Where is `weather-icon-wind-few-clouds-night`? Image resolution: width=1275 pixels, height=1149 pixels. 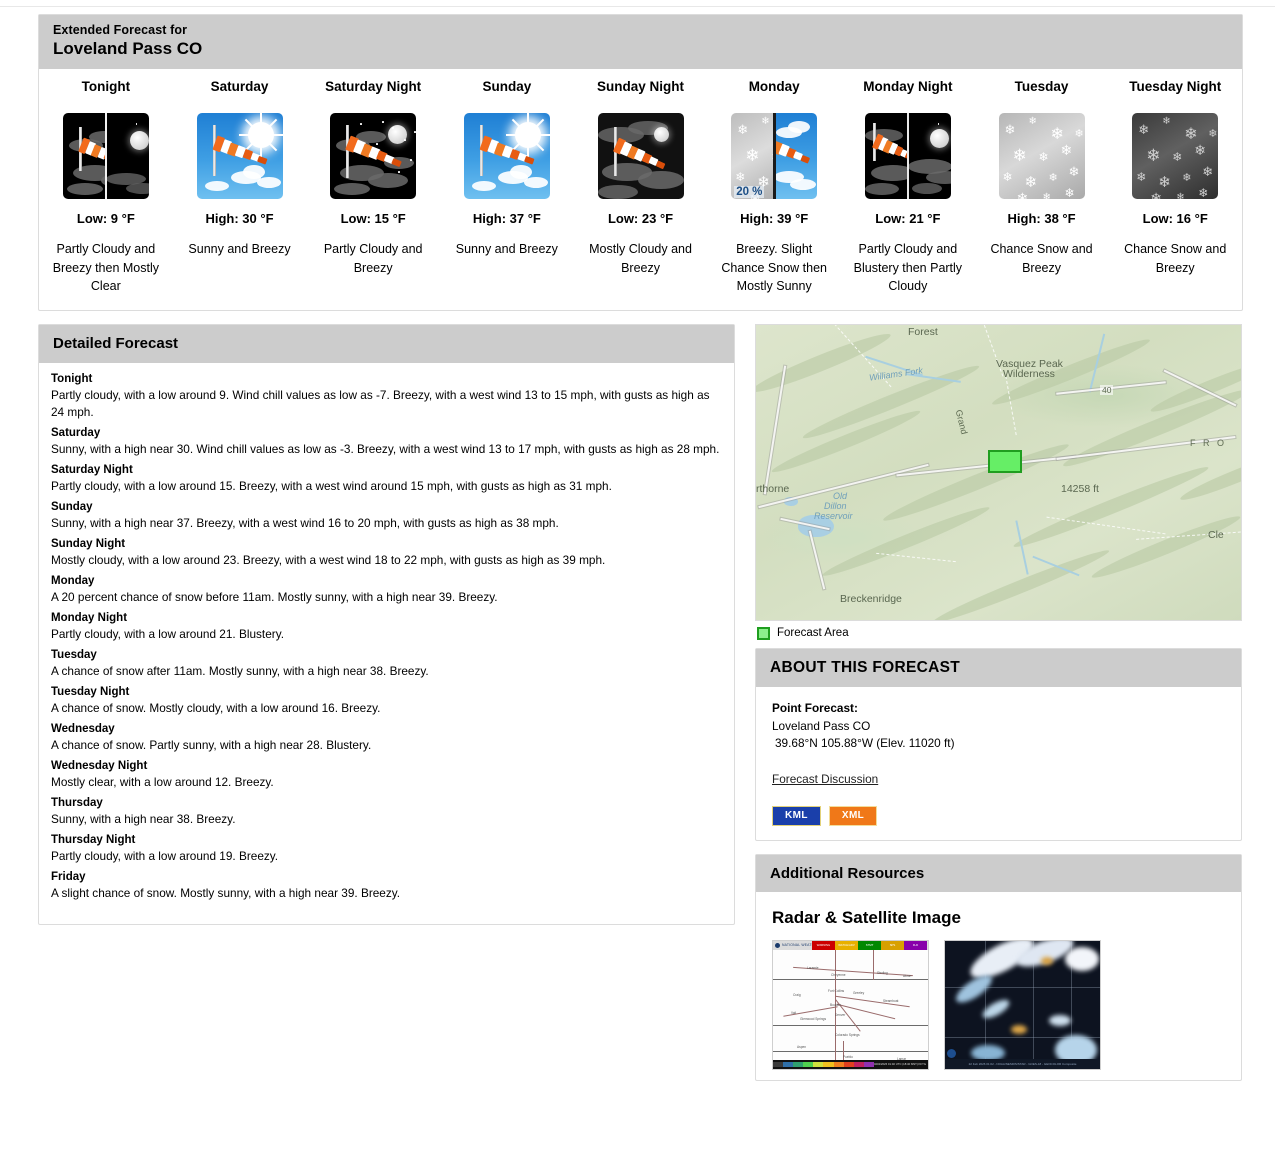
weather-icon-wind-few-clouds-night is located at coordinates (105, 156).